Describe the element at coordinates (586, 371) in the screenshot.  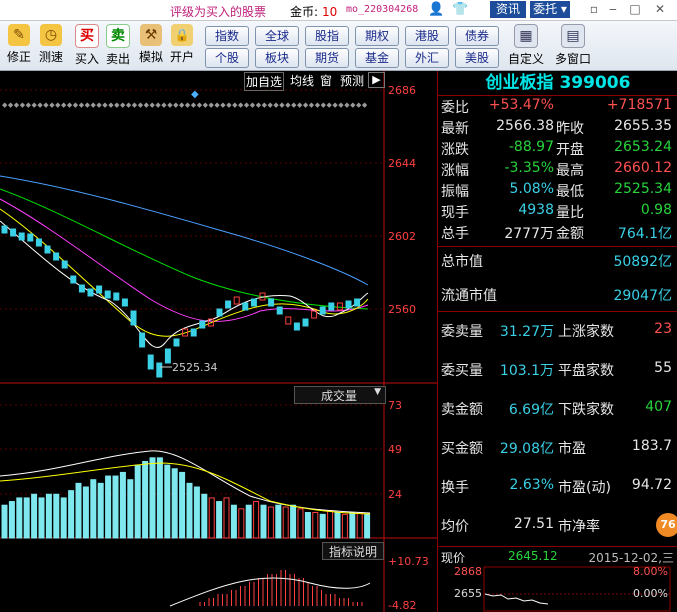
I see `stat-label: 平盘家数` at that location.